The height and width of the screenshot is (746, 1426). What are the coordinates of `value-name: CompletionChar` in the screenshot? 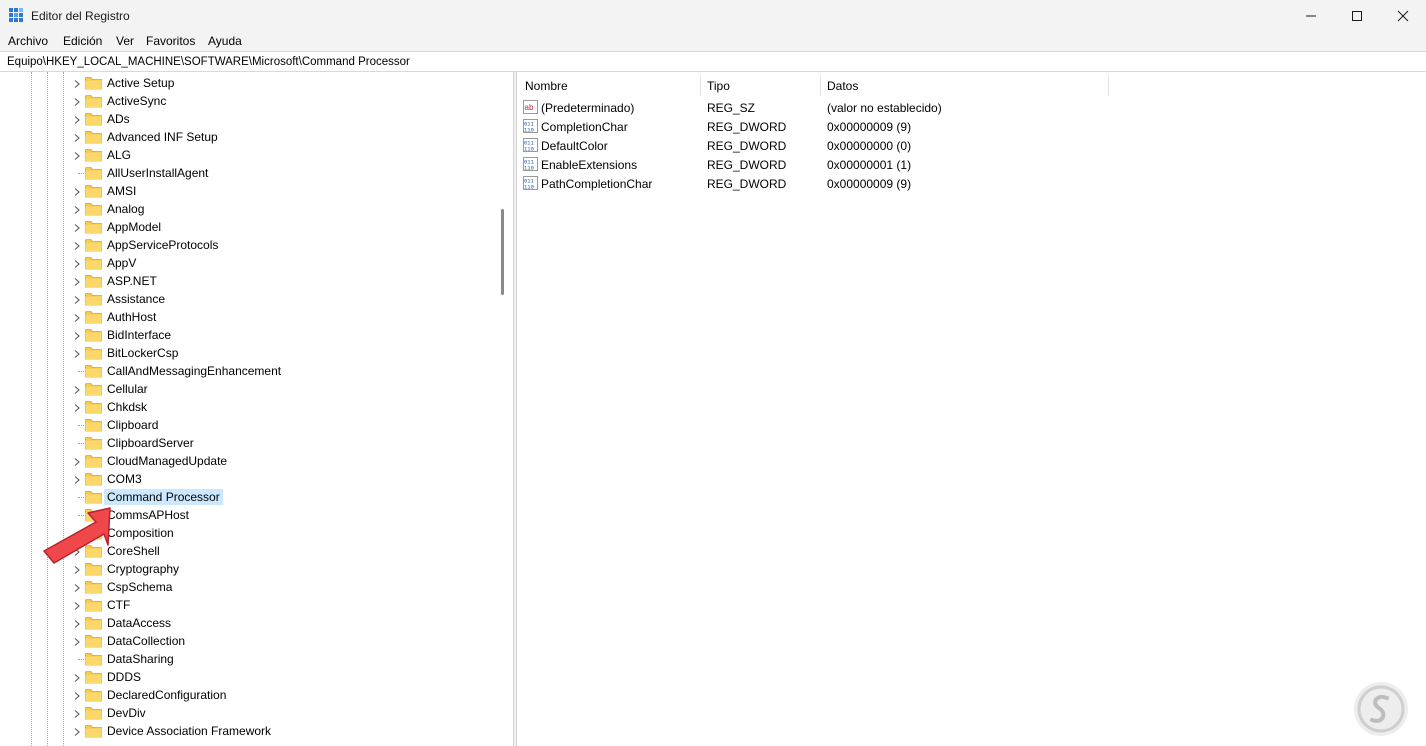 It's located at (584, 127).